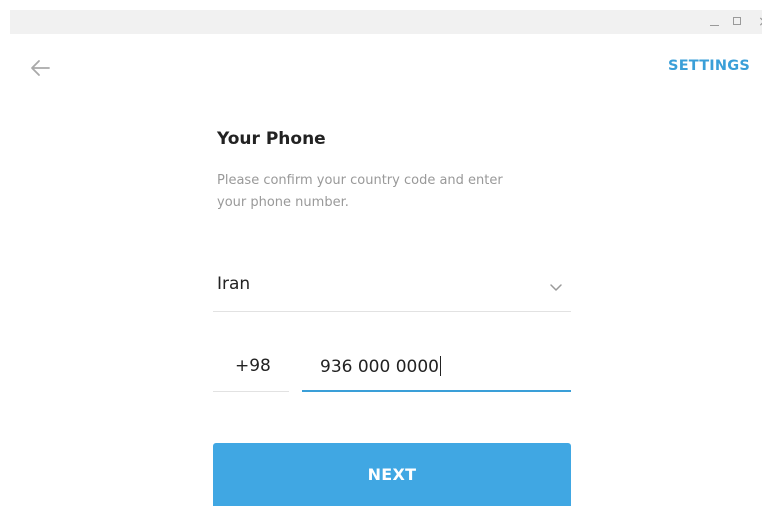  Describe the element at coordinates (760, 22) in the screenshot. I see `close-icon: ×` at that location.